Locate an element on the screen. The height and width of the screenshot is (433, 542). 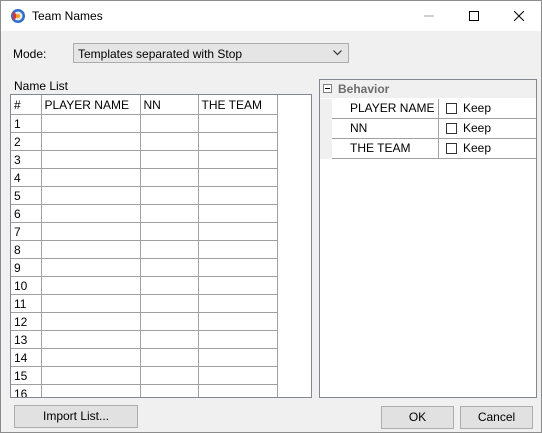
mode-label: Mode: is located at coordinates (30, 54).